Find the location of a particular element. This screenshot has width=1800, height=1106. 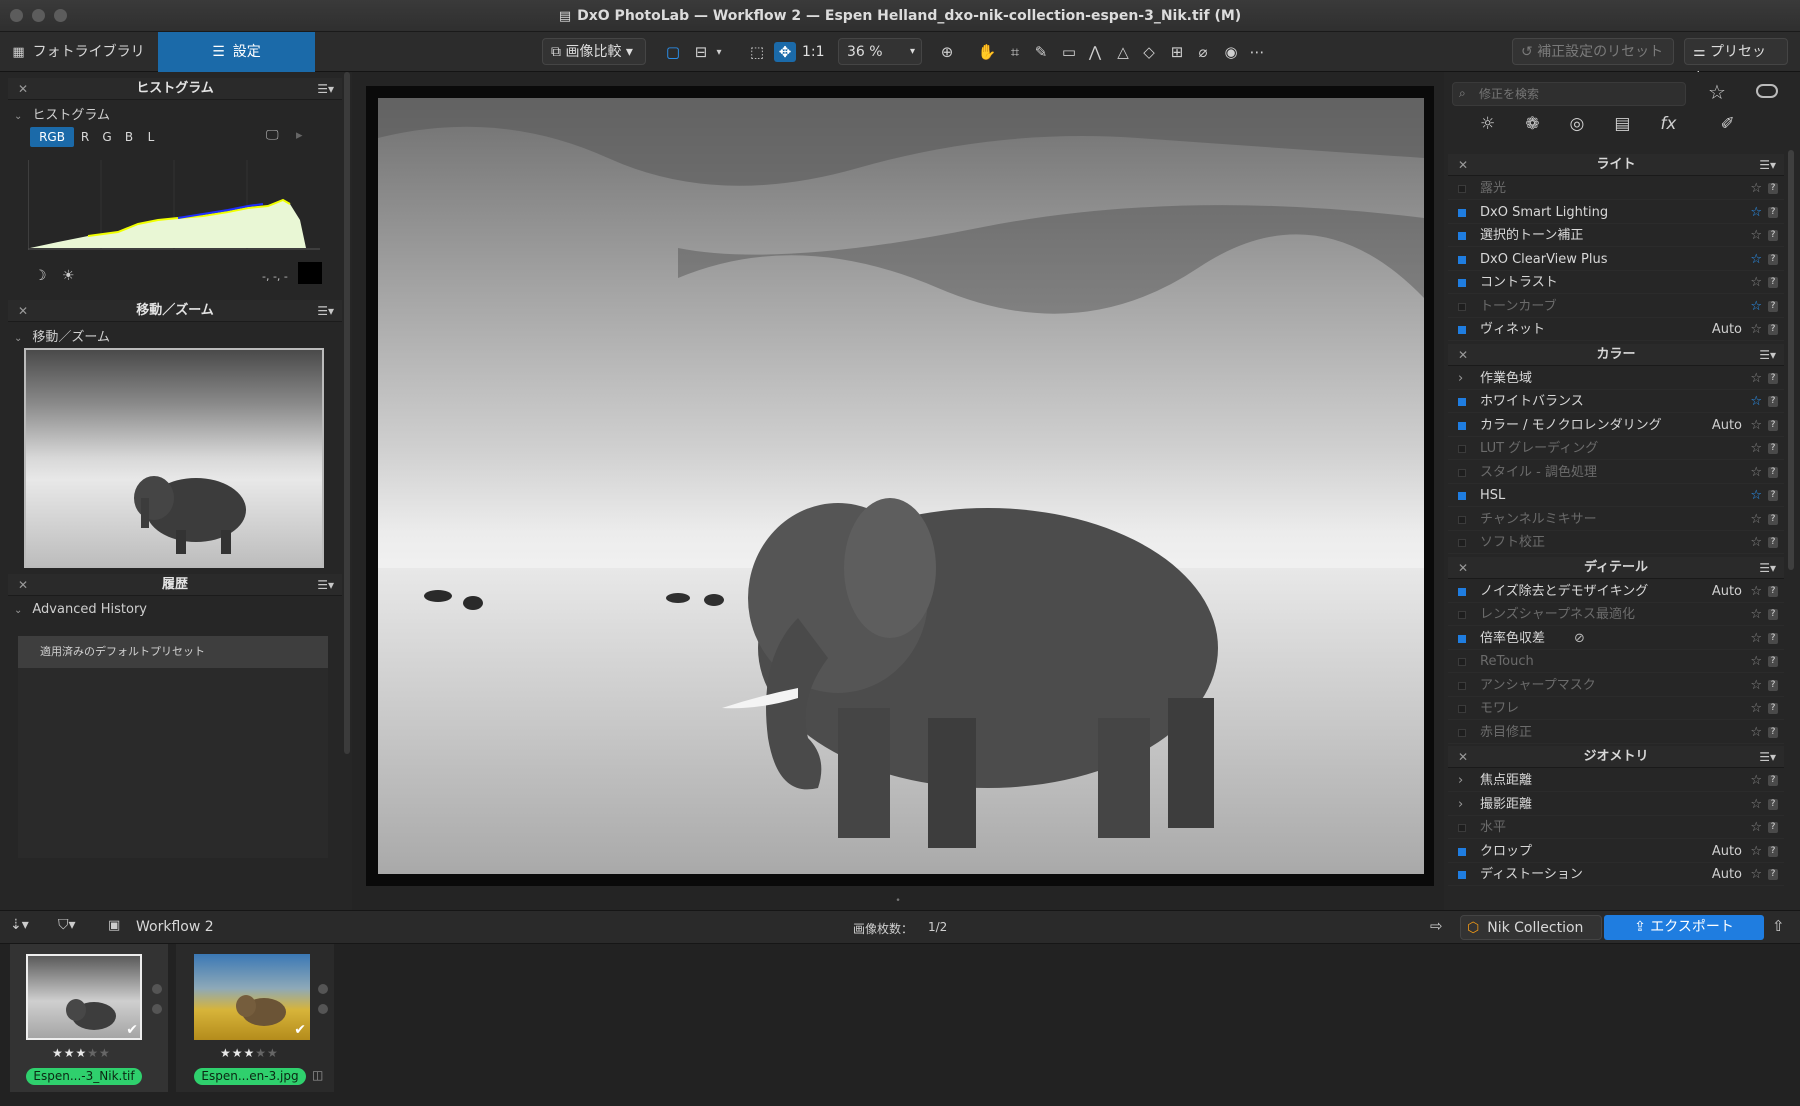

tab-photo-library: ▦ フォトライブラリ is located at coordinates (78, 52).